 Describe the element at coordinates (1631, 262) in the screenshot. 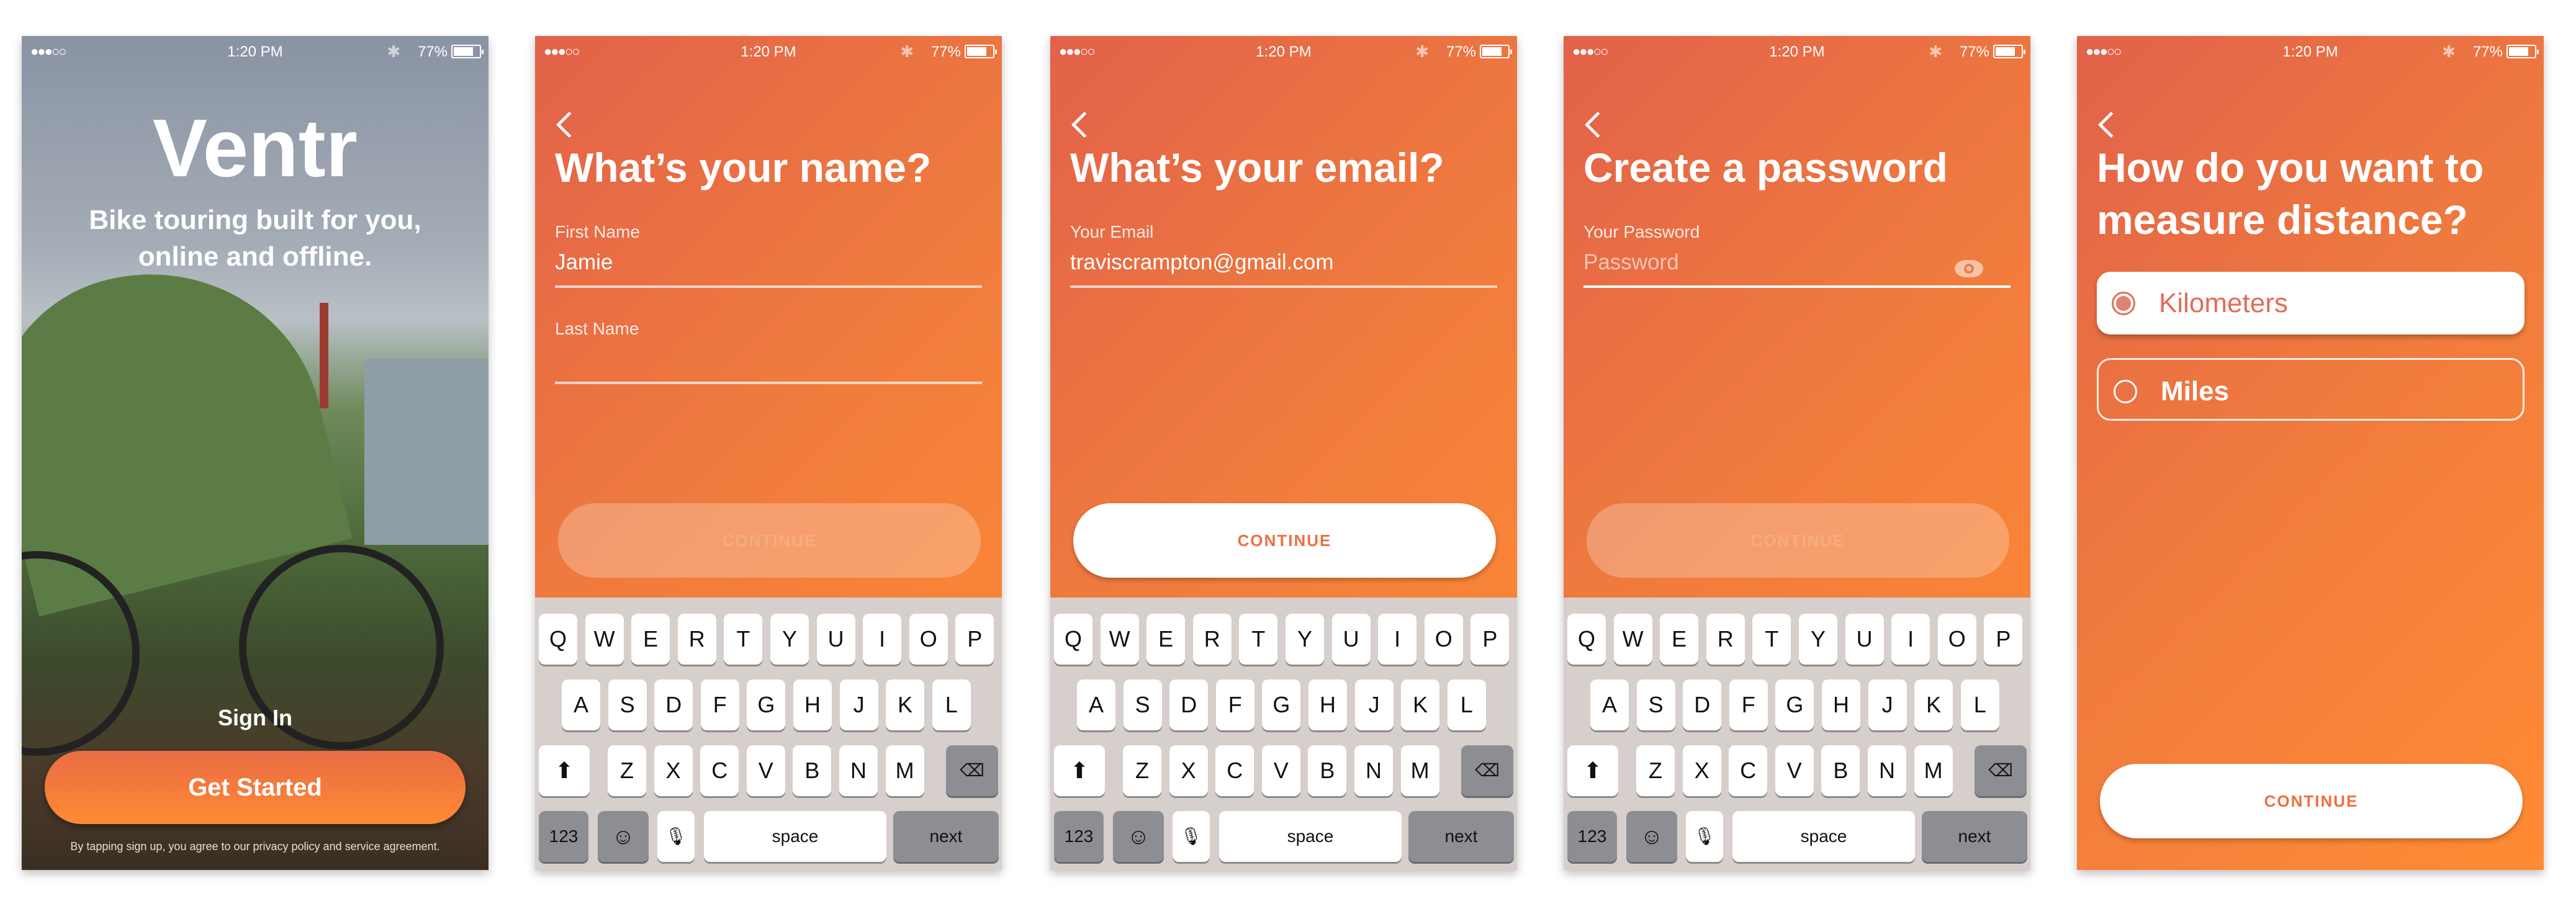

I see `password-input: Password` at that location.